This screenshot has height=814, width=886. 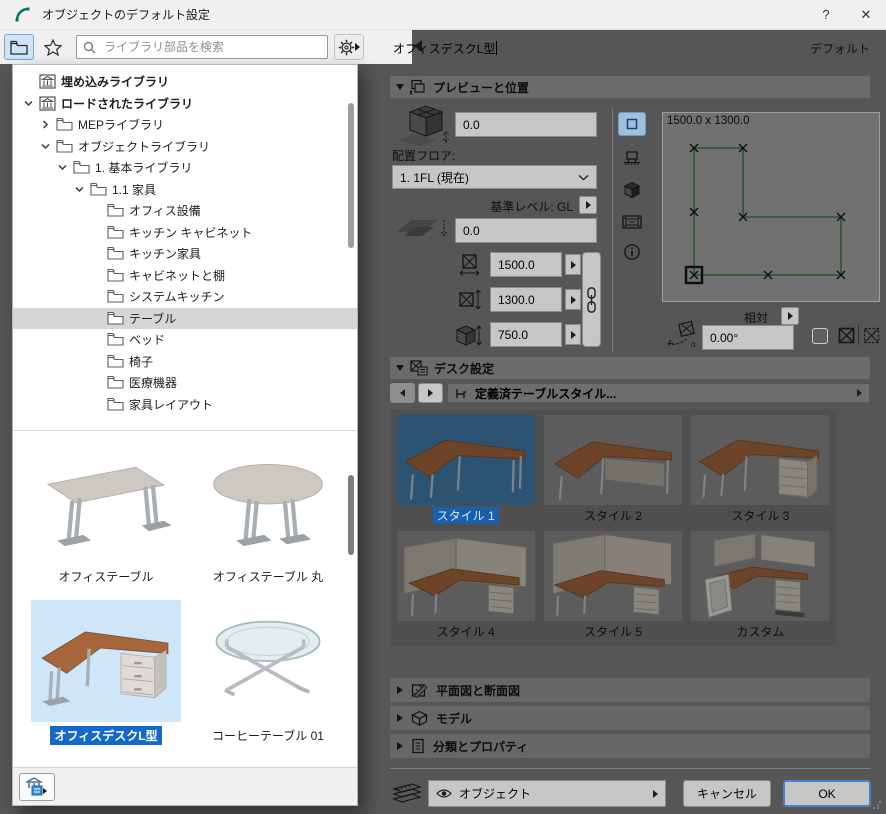 What do you see at coordinates (632, 252) in the screenshot?
I see `preview-info-button` at bounding box center [632, 252].